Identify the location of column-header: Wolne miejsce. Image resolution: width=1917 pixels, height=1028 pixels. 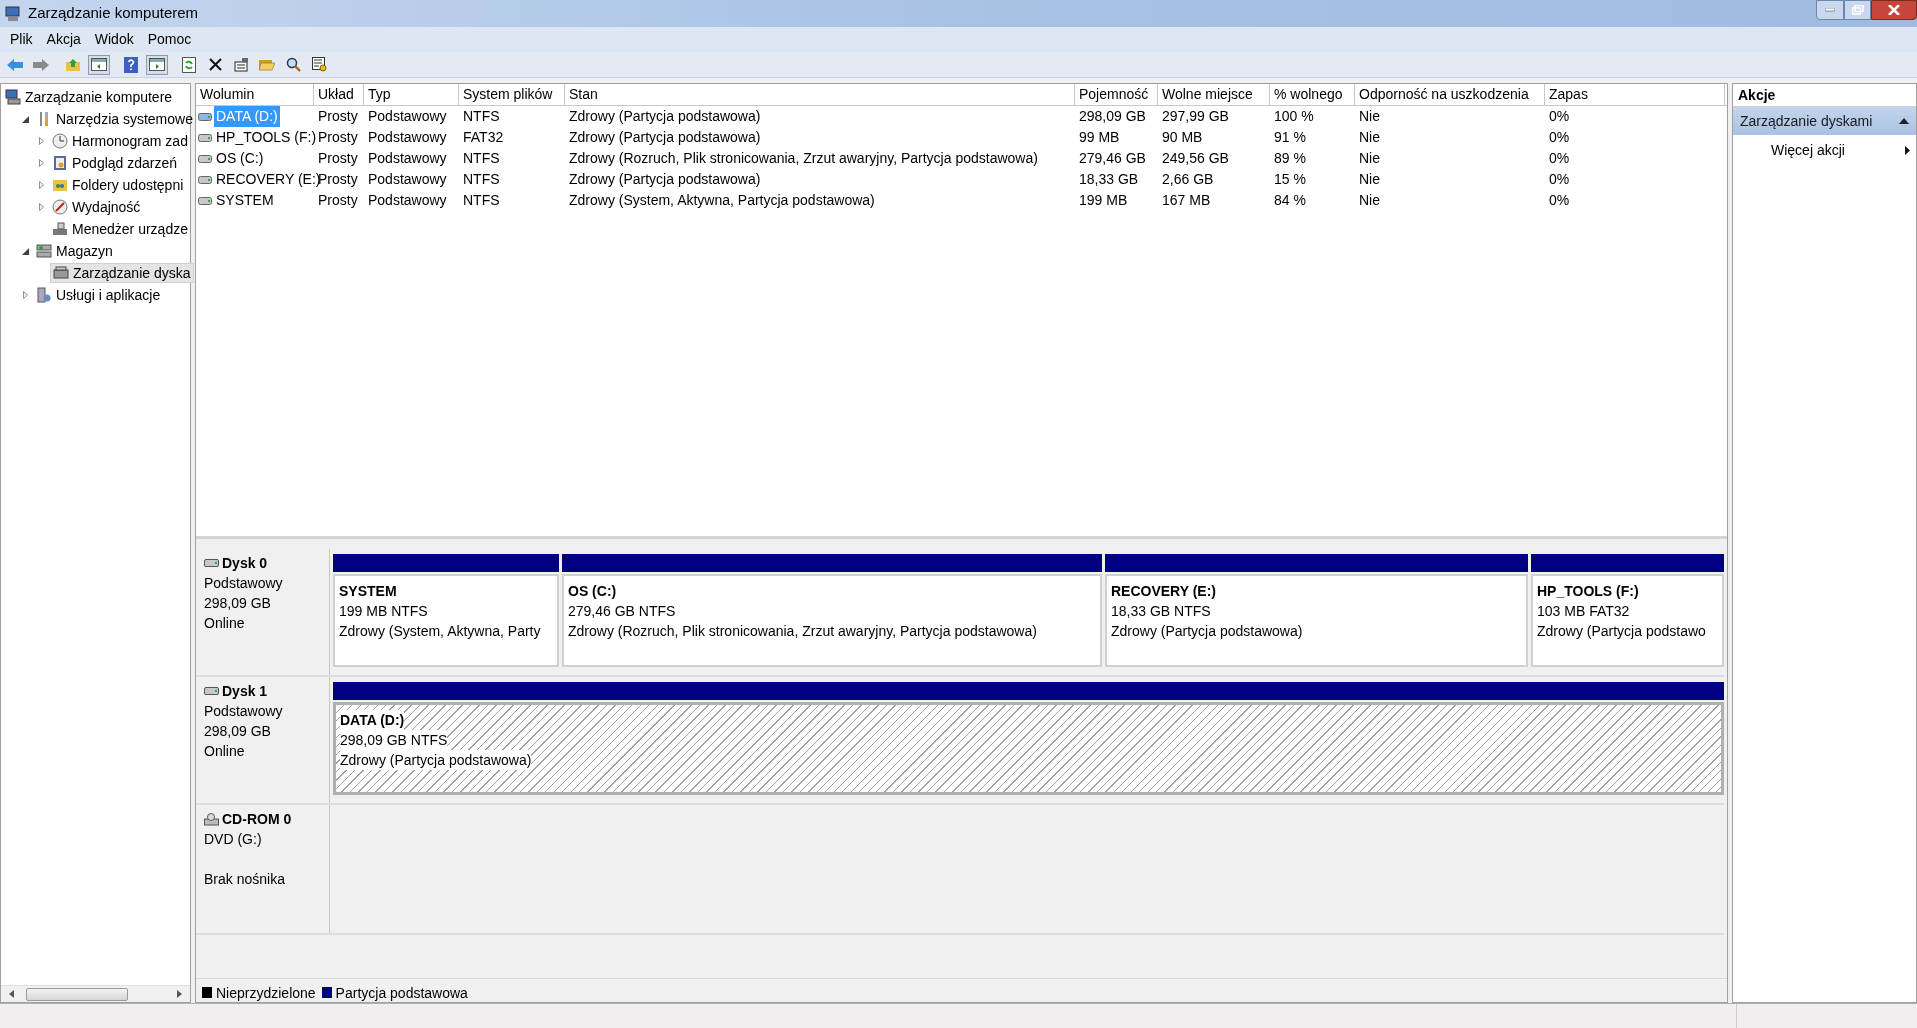
(1214, 94).